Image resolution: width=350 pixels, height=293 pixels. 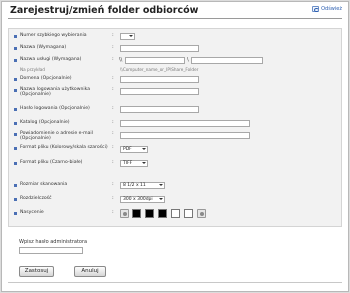 I want to click on service-name-label: Nazwa usługi (Wymagana), so click(x=51, y=59).